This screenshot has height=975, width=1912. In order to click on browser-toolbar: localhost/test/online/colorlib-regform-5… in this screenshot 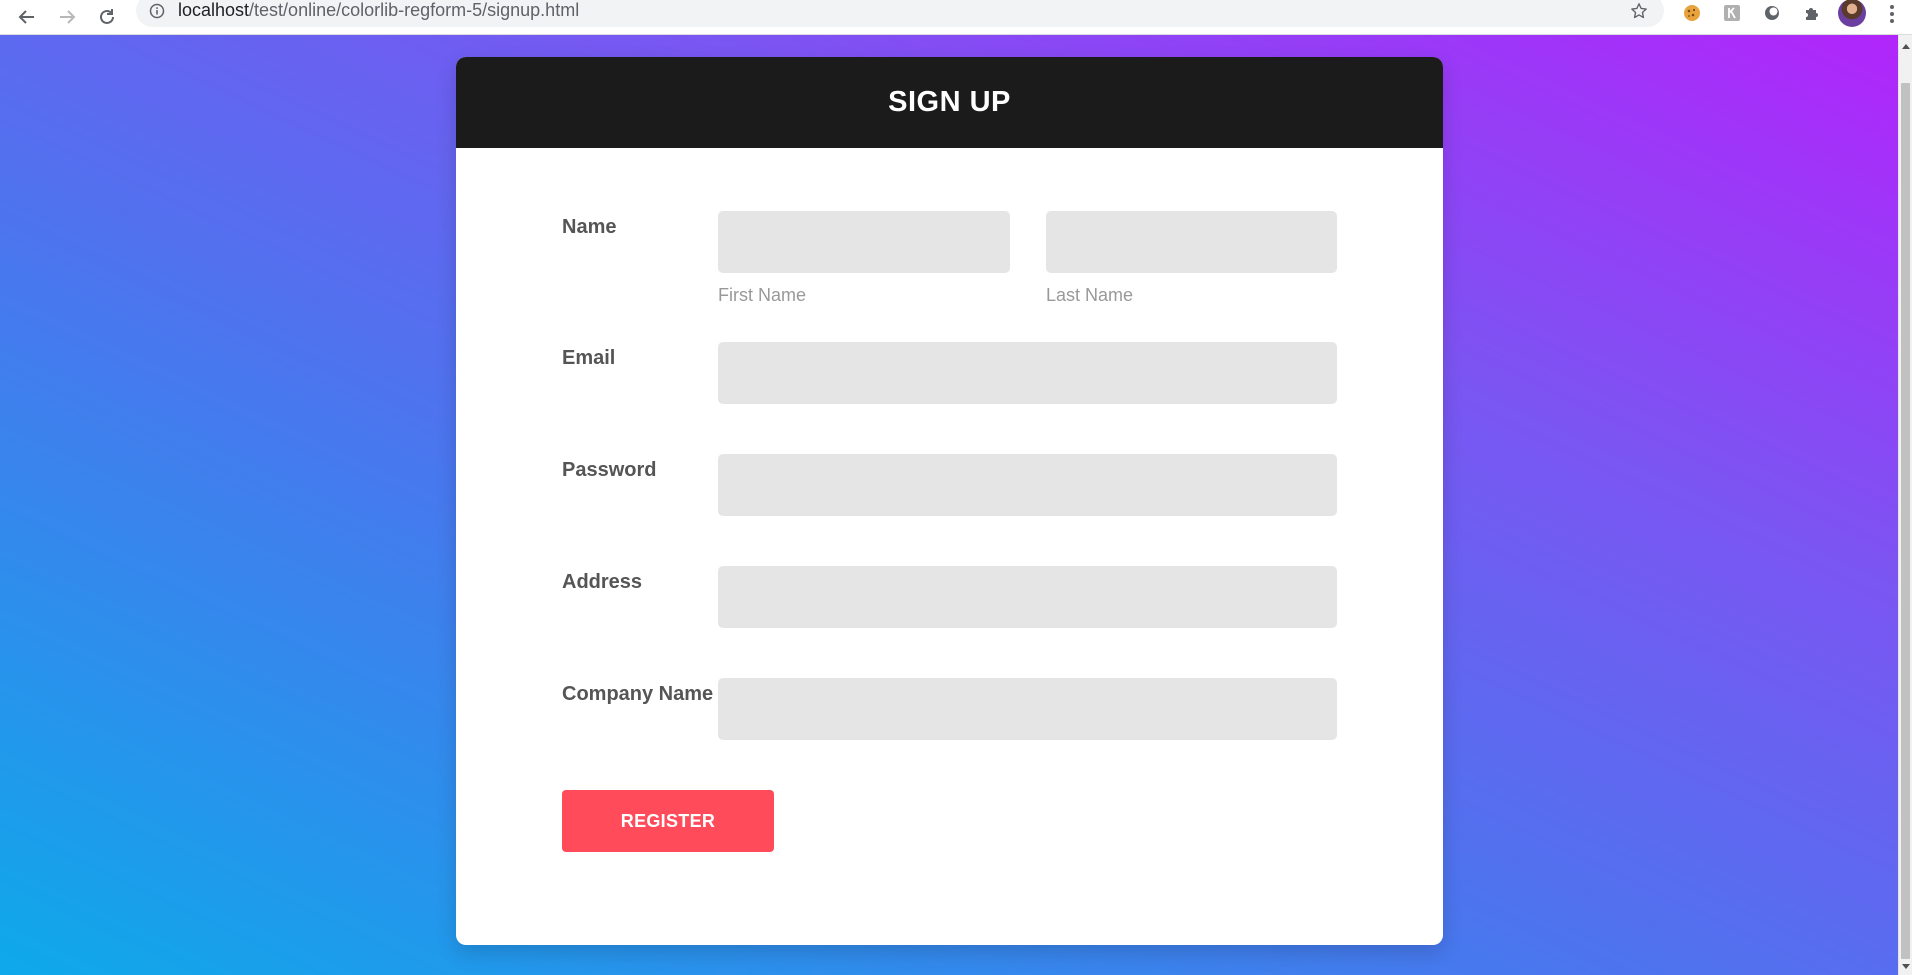, I will do `click(956, 17)`.